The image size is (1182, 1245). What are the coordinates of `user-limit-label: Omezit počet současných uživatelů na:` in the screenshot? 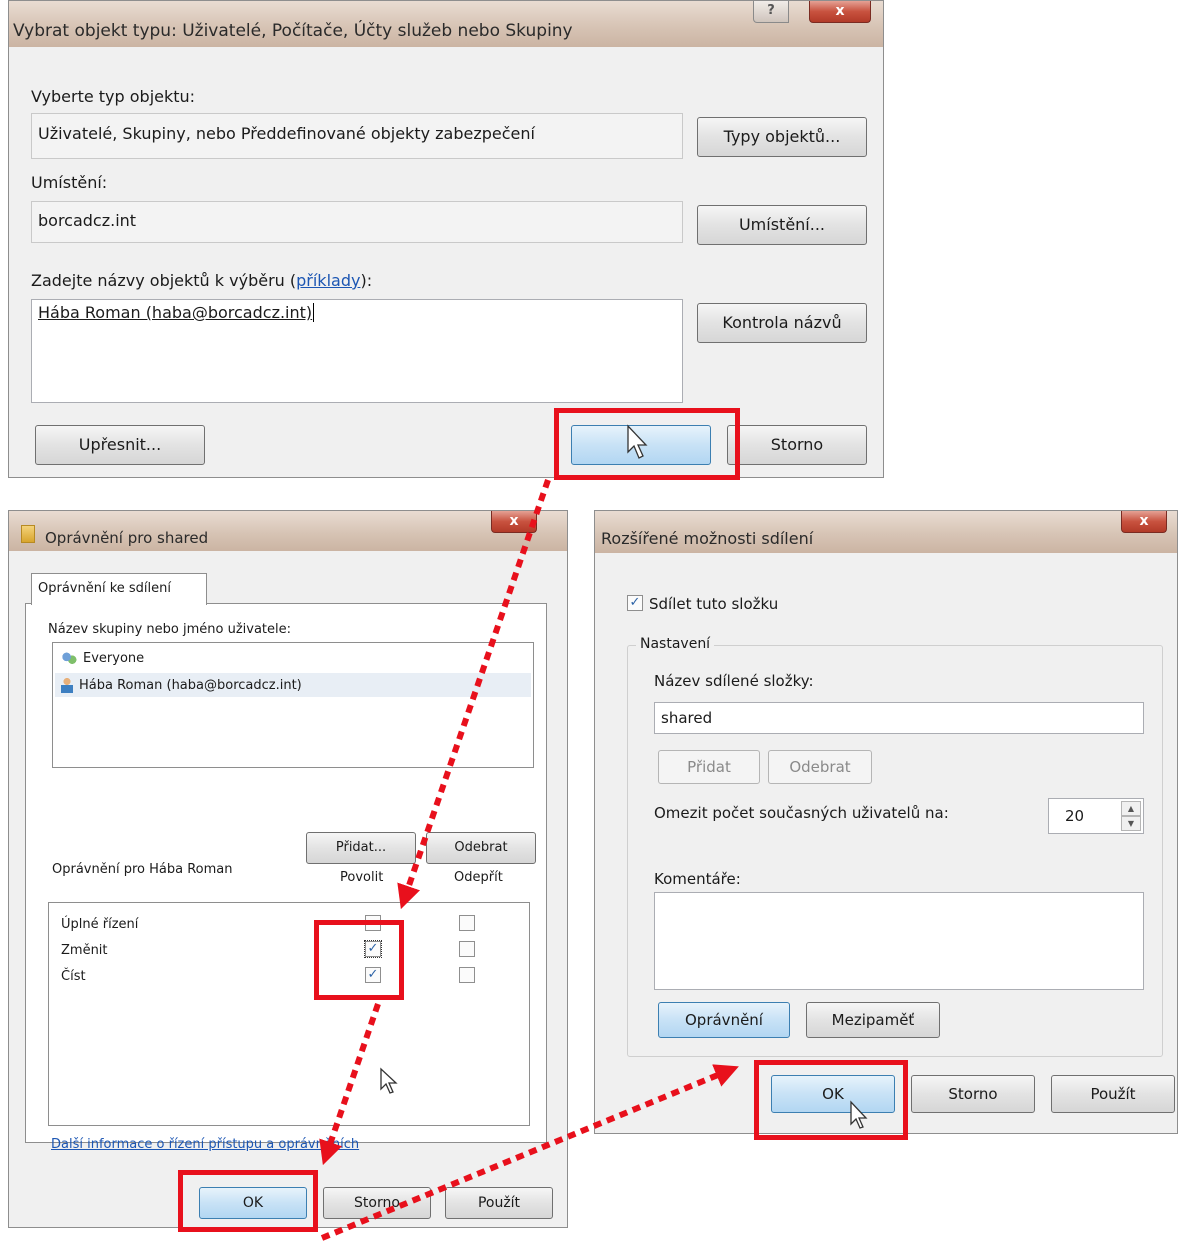 It's located at (801, 813).